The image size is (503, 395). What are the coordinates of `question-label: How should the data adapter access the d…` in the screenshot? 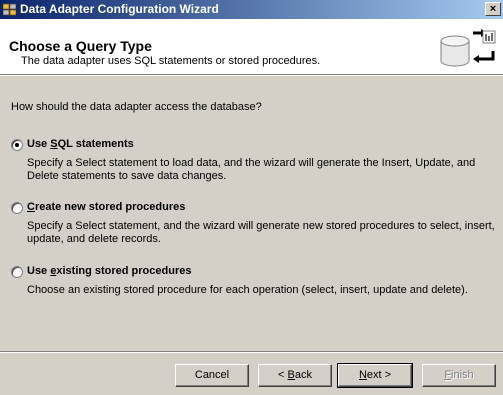 It's located at (136, 107).